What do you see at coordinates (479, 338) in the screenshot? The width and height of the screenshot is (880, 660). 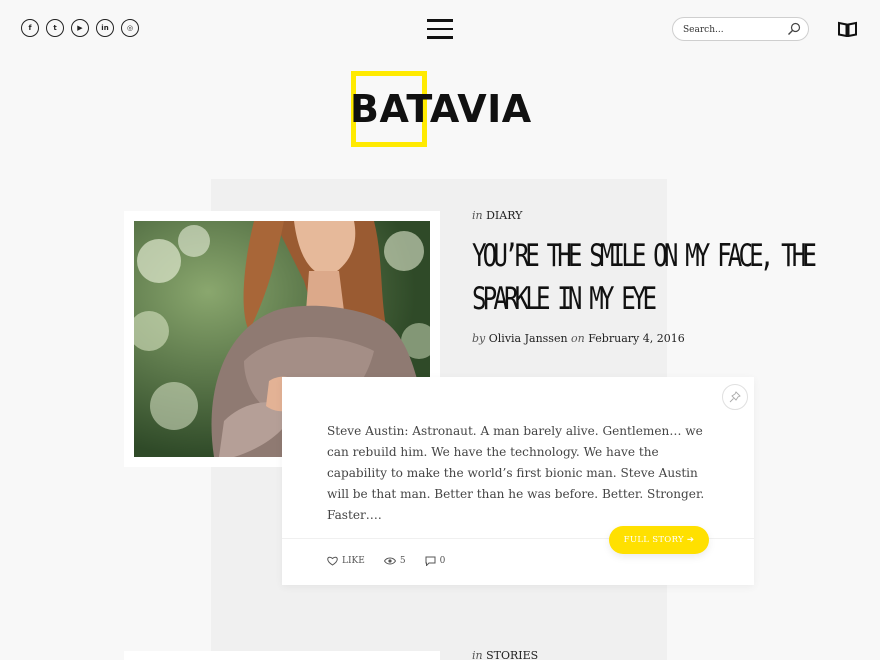 I see `by-prefix: by` at bounding box center [479, 338].